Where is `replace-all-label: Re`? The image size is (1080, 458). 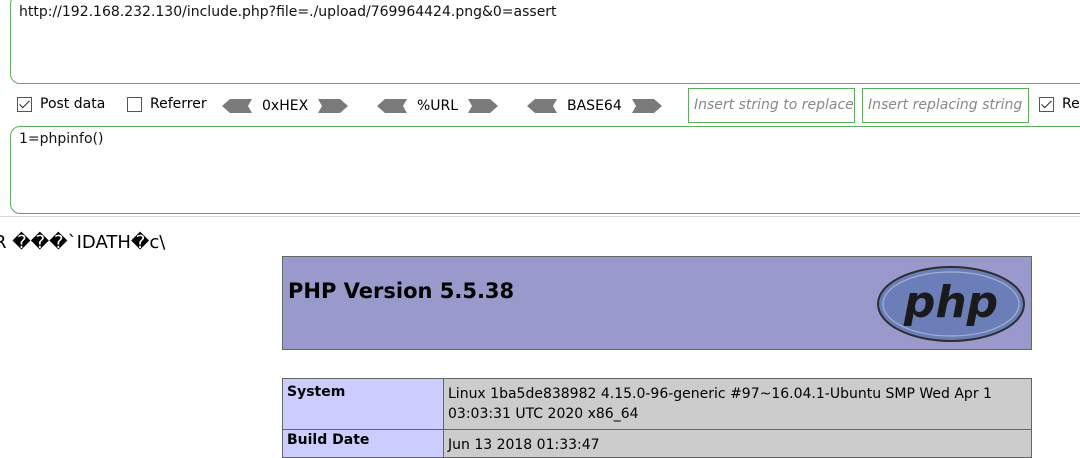
replace-all-label: Re is located at coordinates (1071, 104).